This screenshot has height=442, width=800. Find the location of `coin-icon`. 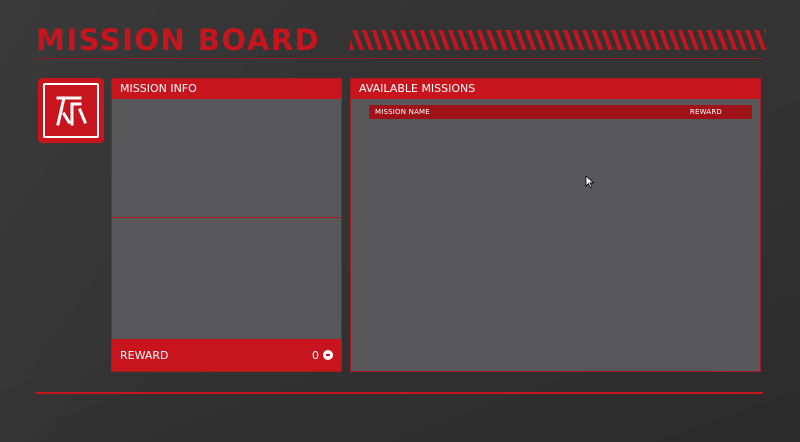

coin-icon is located at coordinates (328, 355).